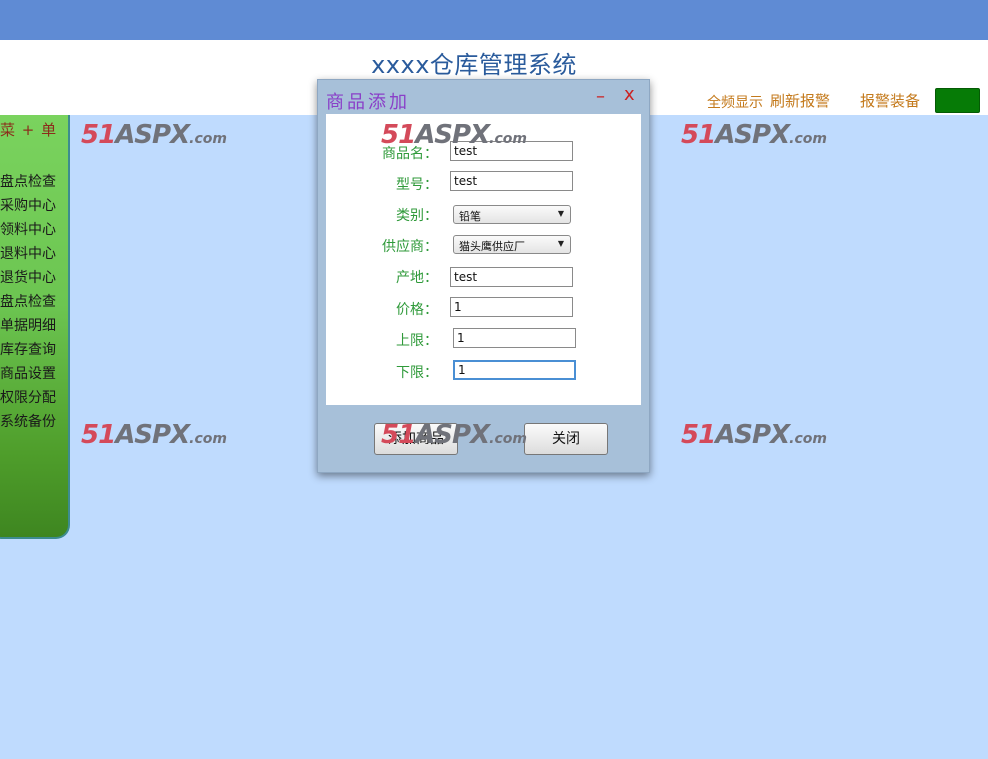 Image resolution: width=988 pixels, height=759 pixels. Describe the element at coordinates (511, 181) in the screenshot. I see `model-input` at that location.